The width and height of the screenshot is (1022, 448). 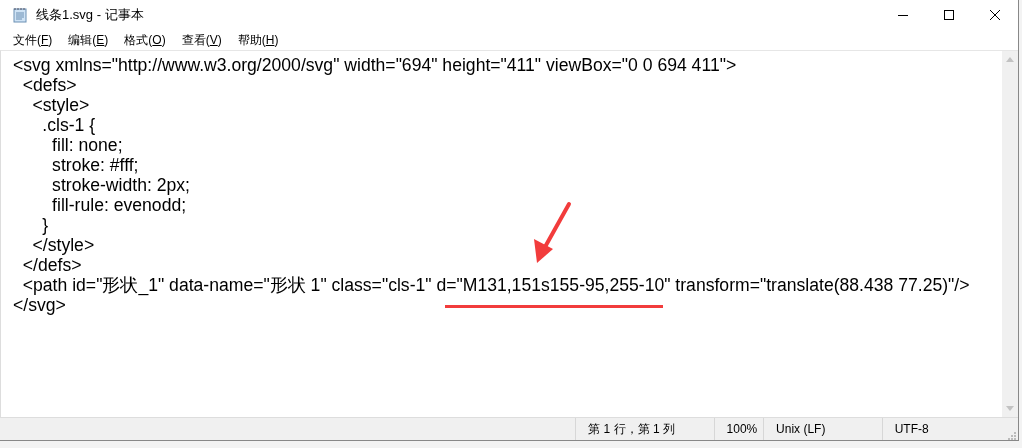 What do you see at coordinates (45, 225) in the screenshot?
I see `code-line: }` at bounding box center [45, 225].